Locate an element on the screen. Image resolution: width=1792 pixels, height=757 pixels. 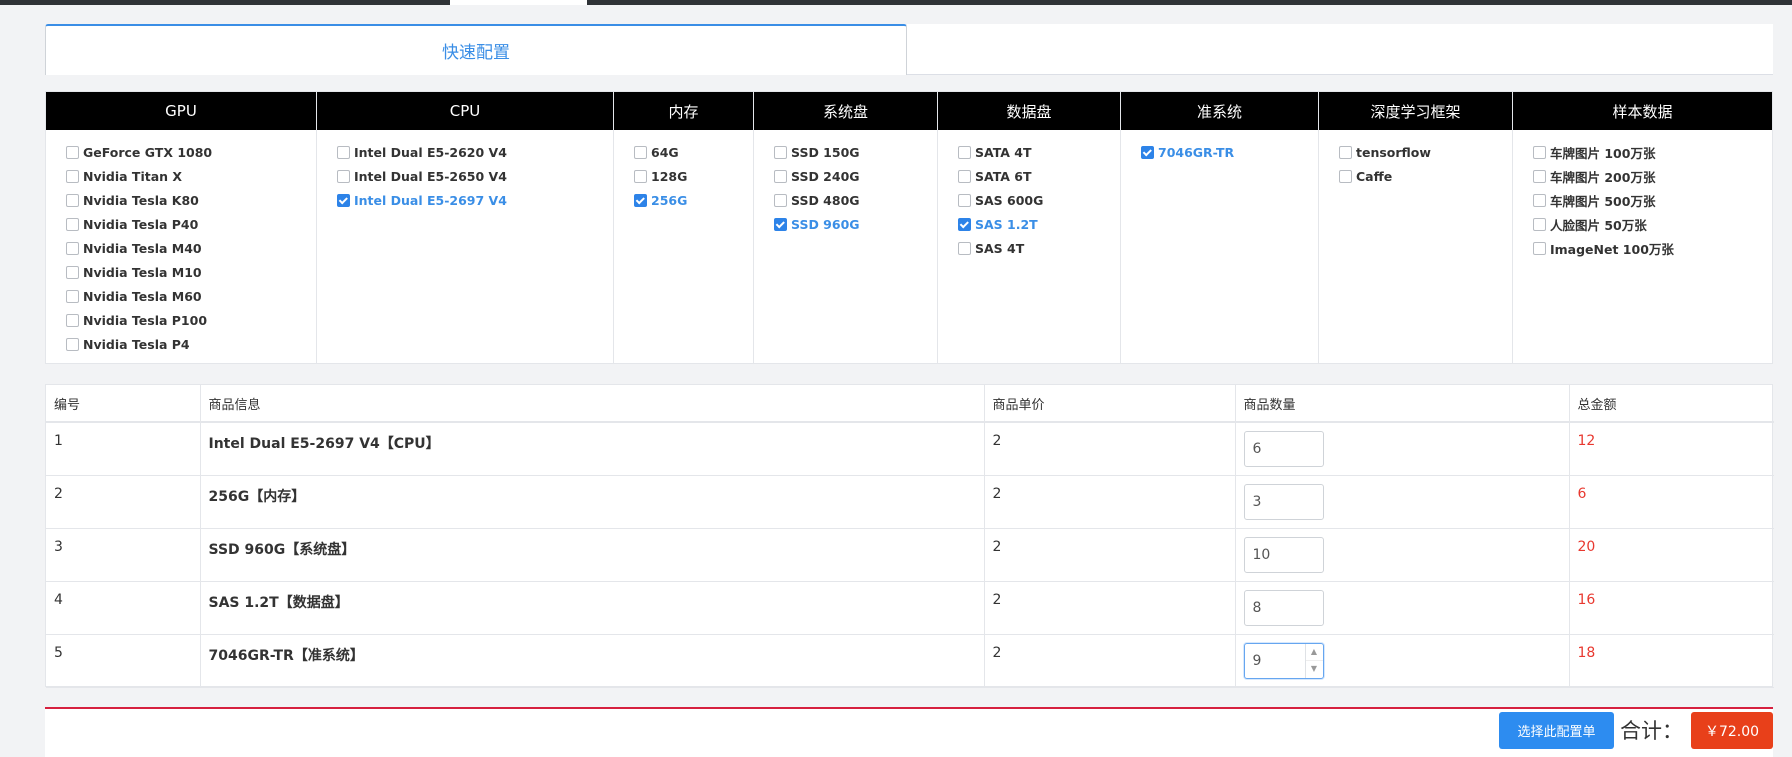
option-item: Nvidia Tesla P40 is located at coordinates (191, 224).